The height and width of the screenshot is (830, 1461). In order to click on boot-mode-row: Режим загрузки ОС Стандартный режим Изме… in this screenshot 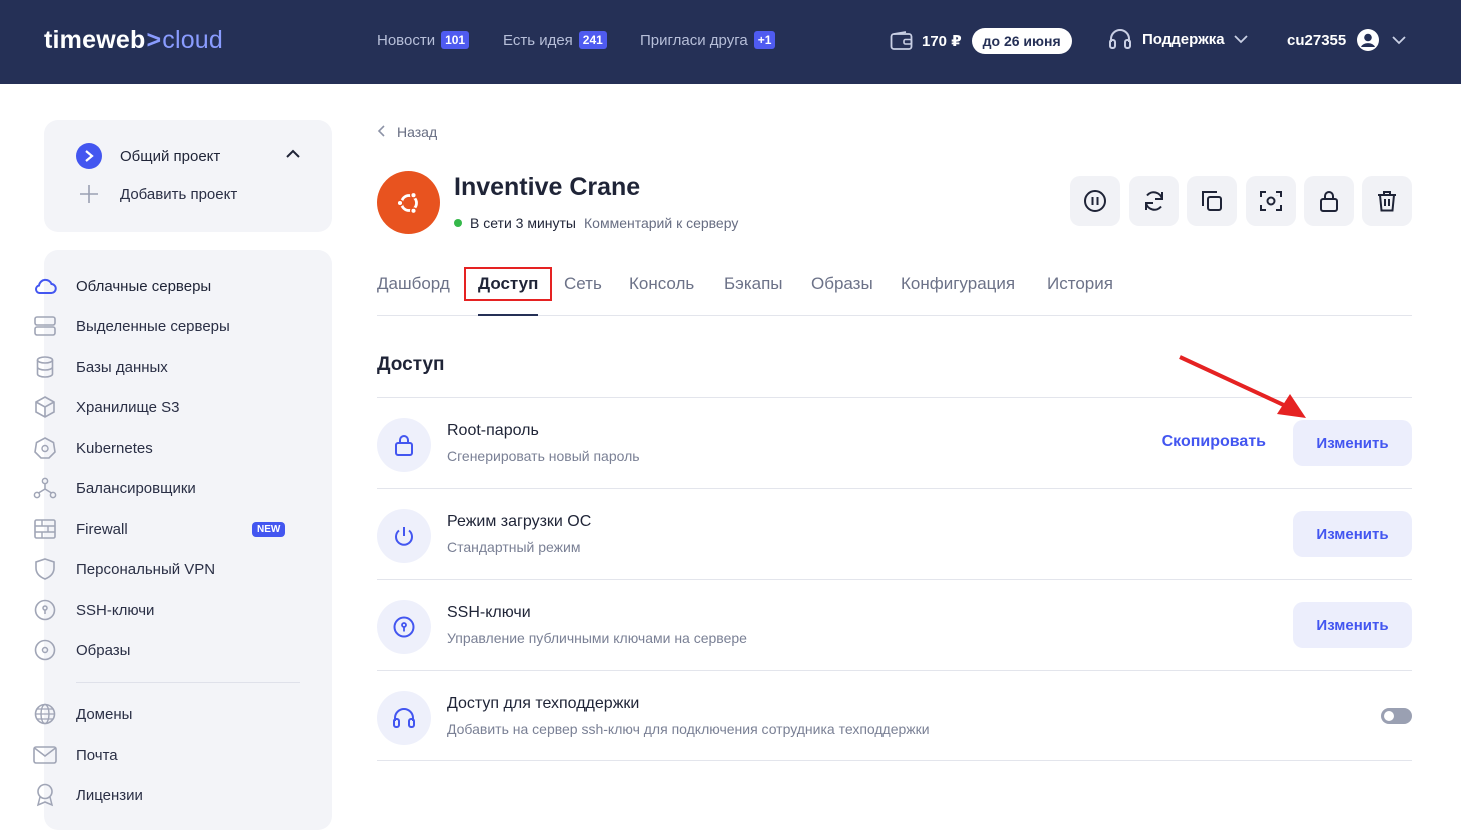, I will do `click(894, 533)`.